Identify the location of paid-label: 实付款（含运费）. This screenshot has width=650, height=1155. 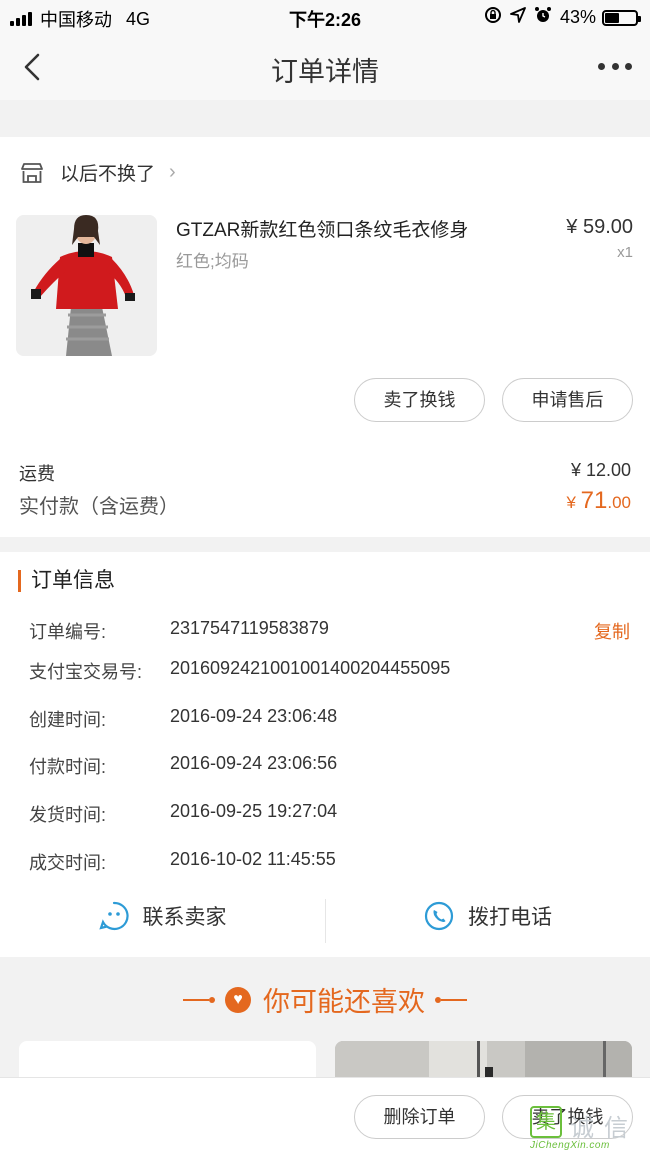
(99, 507).